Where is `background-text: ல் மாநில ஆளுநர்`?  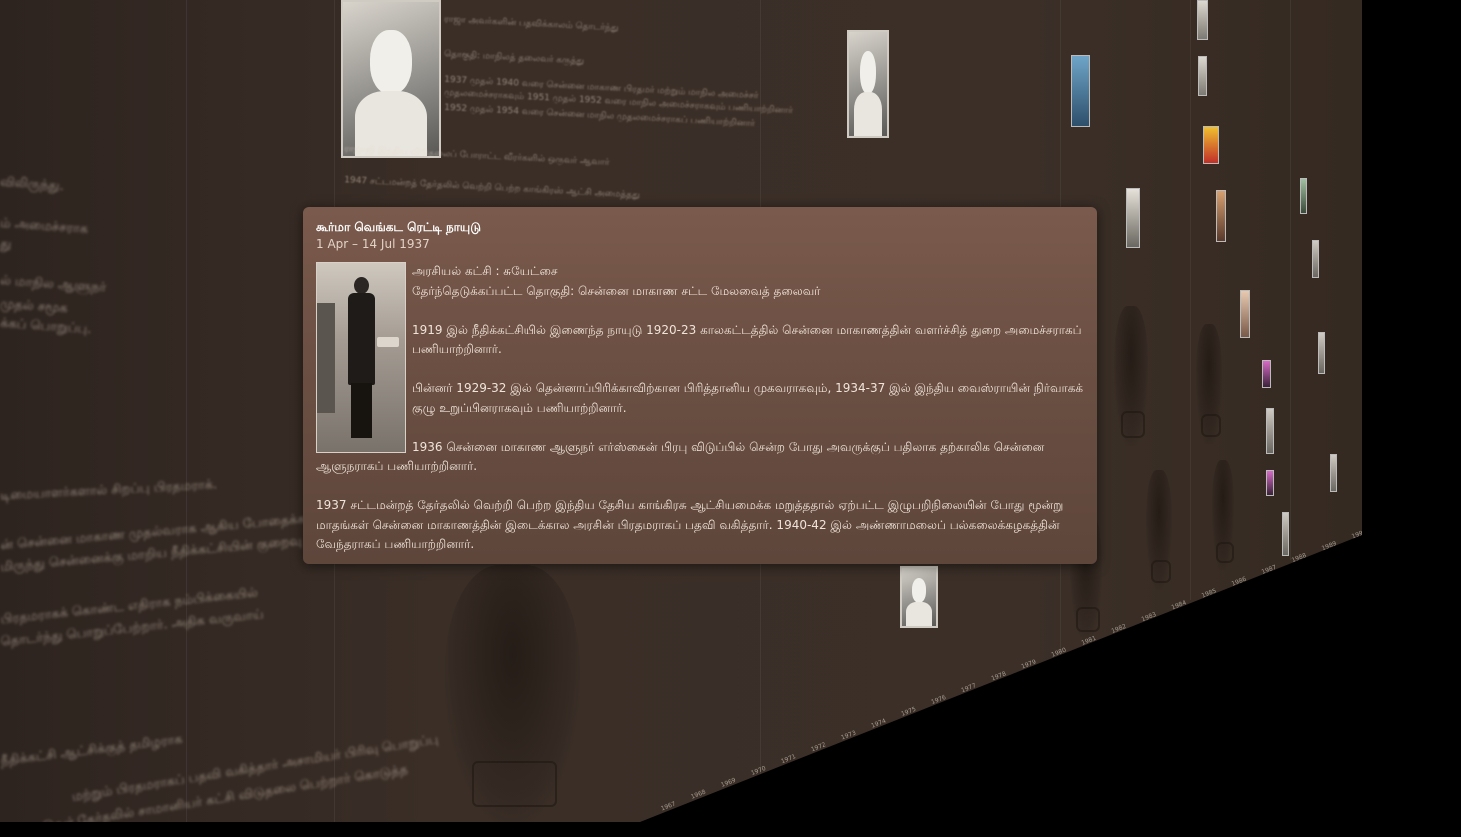
background-text: ல் மாநில ஆளுநர் is located at coordinates (53, 284).